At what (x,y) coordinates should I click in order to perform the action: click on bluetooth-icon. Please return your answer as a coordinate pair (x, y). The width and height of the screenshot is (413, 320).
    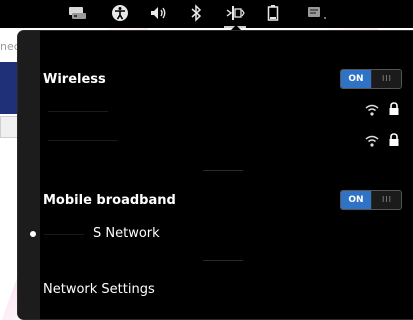
    Looking at the image, I should click on (196, 14).